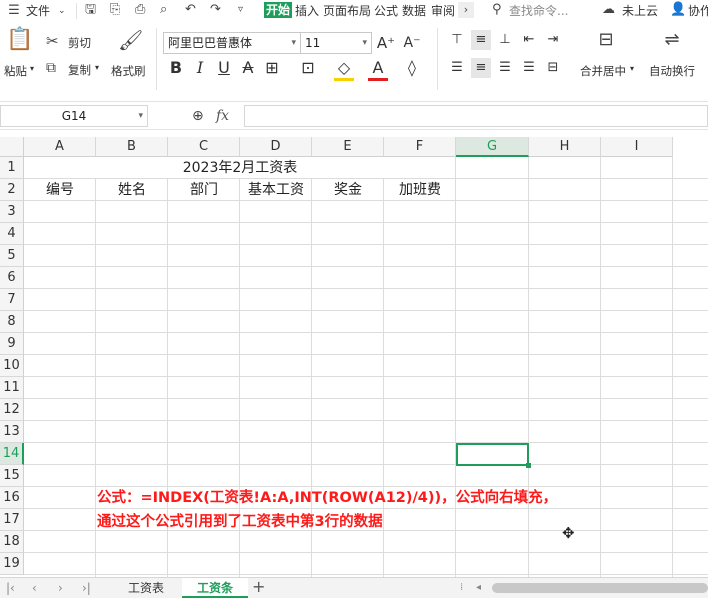 The width and height of the screenshot is (708, 598). Describe the element at coordinates (176, 68) in the screenshot. I see `bold-icon: B` at that location.